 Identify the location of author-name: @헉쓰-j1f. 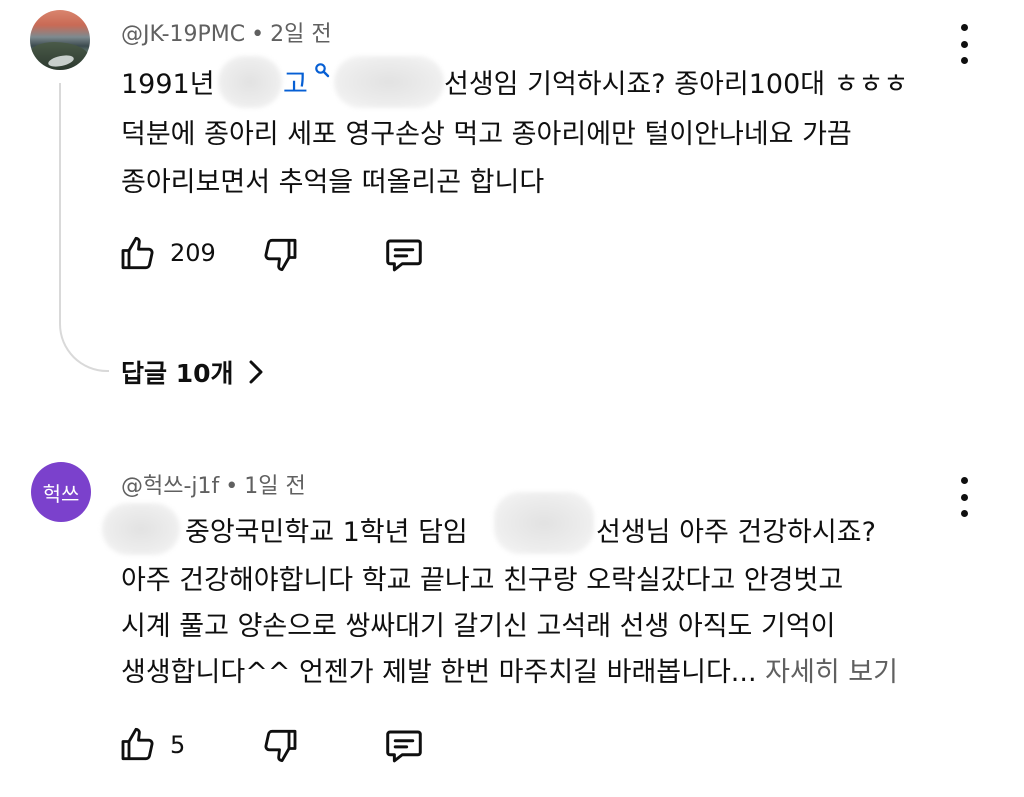
(170, 486).